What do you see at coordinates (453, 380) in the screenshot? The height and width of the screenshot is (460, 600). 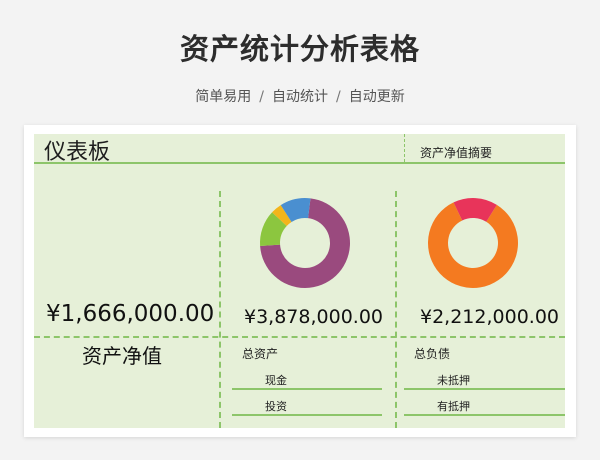 I see `liability-item-unsecured: 未抵押` at bounding box center [453, 380].